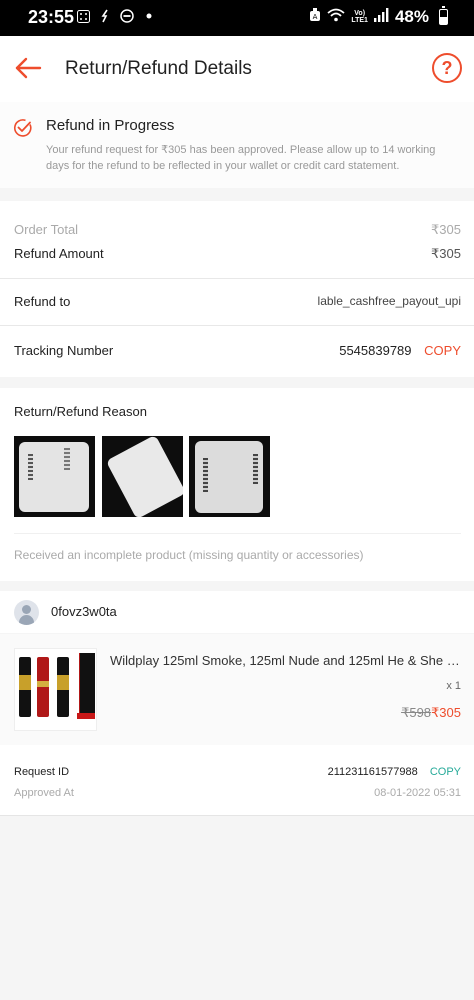  What do you see at coordinates (127, 16) in the screenshot?
I see `do-not-disturb-icon` at bounding box center [127, 16].